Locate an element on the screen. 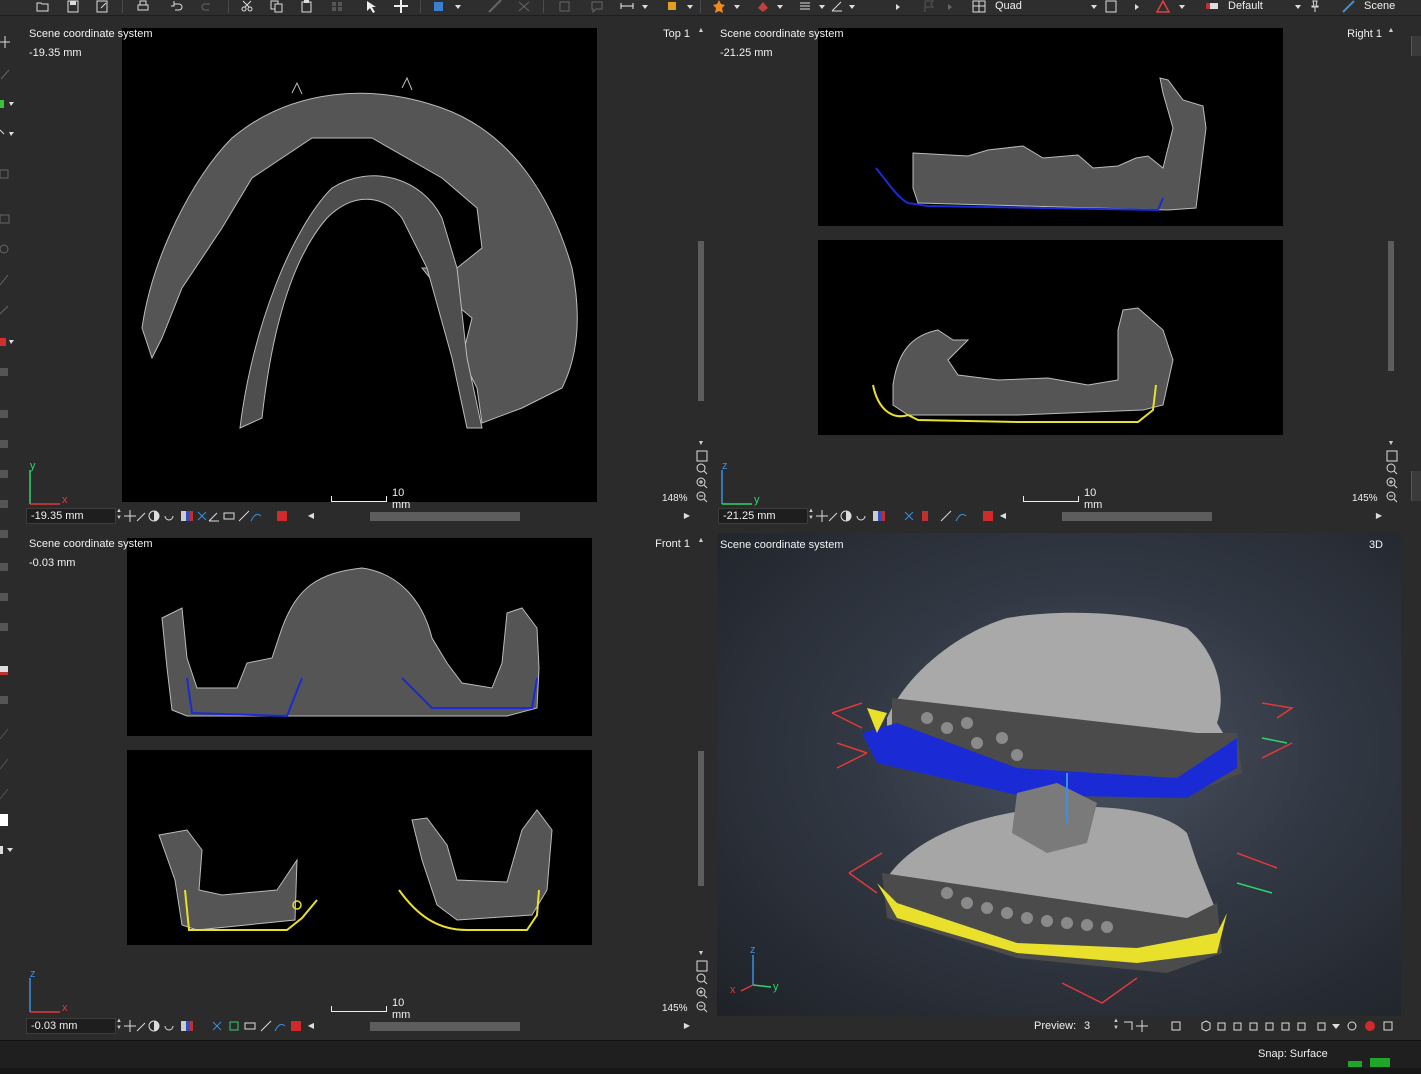 This screenshot has height=1074, width=1421. view-tool-icon is located at coordinates (1176, 1026).